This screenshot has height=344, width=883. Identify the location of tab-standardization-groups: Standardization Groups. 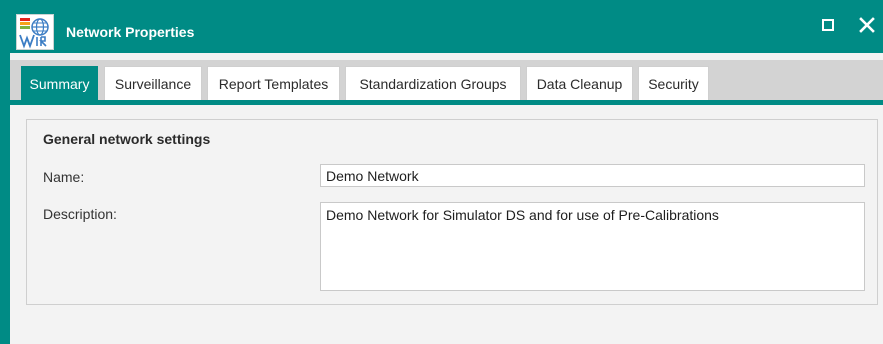
(433, 83).